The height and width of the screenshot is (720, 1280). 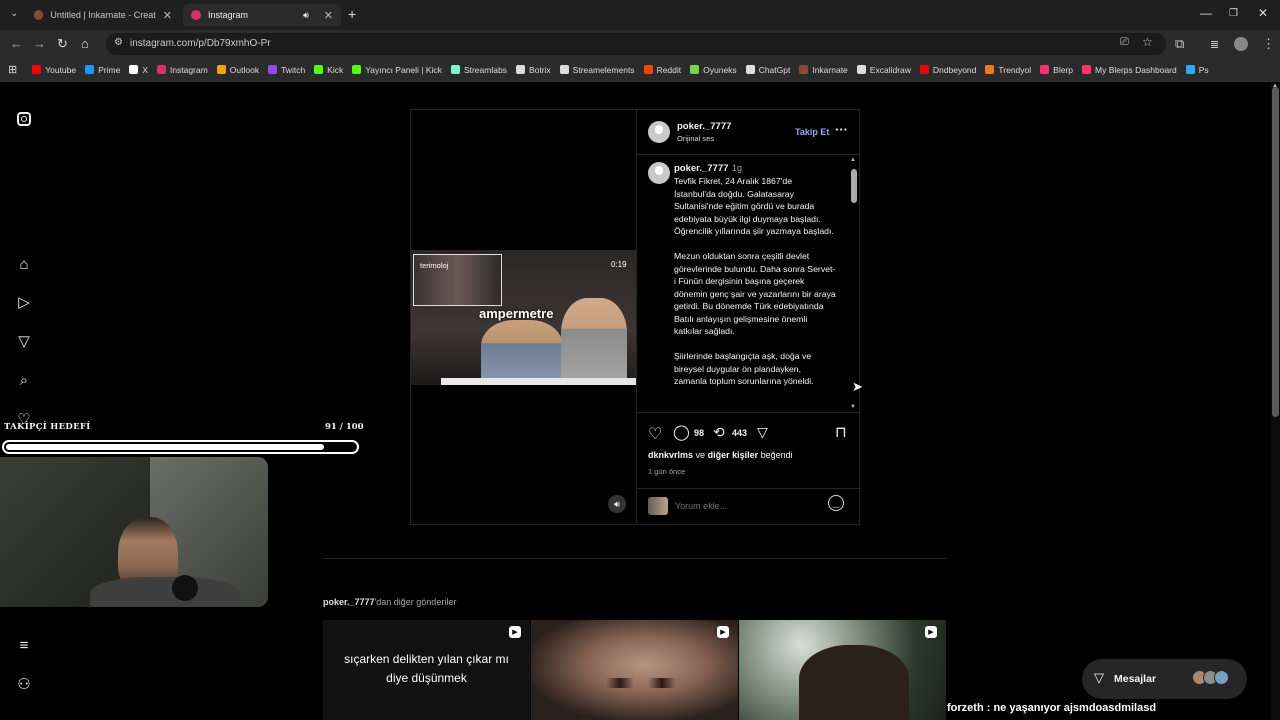 What do you see at coordinates (853, 407) in the screenshot?
I see `scroll-down-icon: ▼` at bounding box center [853, 407].